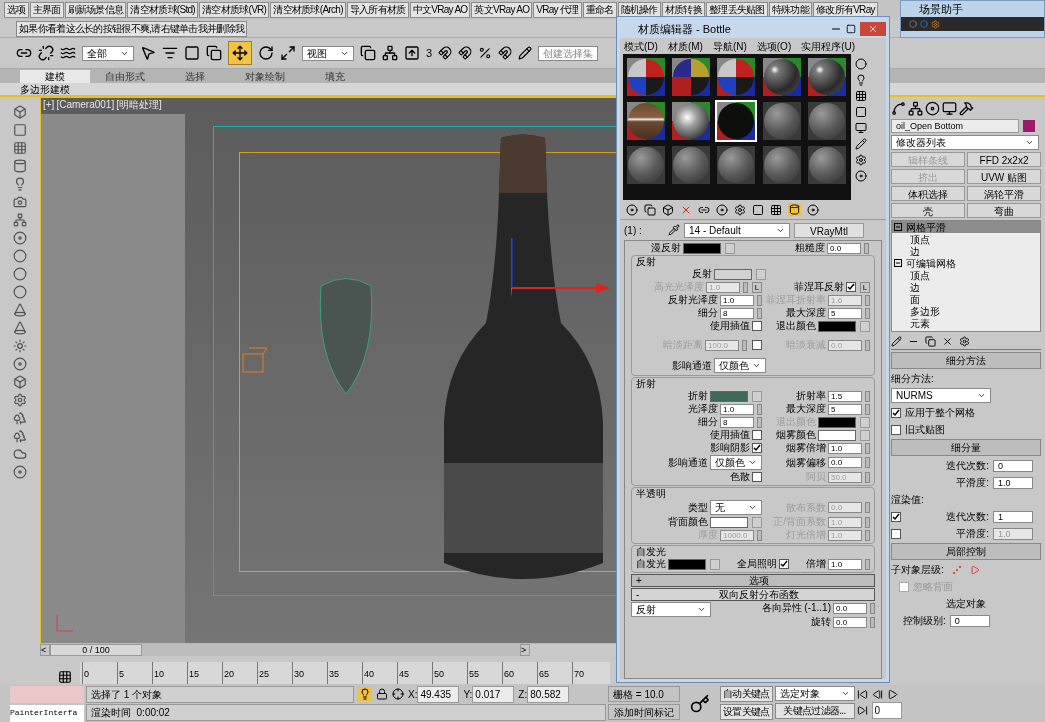 The image size is (1045, 722). What do you see at coordinates (20, 346) in the screenshot?
I see `sun-icon` at bounding box center [20, 346].